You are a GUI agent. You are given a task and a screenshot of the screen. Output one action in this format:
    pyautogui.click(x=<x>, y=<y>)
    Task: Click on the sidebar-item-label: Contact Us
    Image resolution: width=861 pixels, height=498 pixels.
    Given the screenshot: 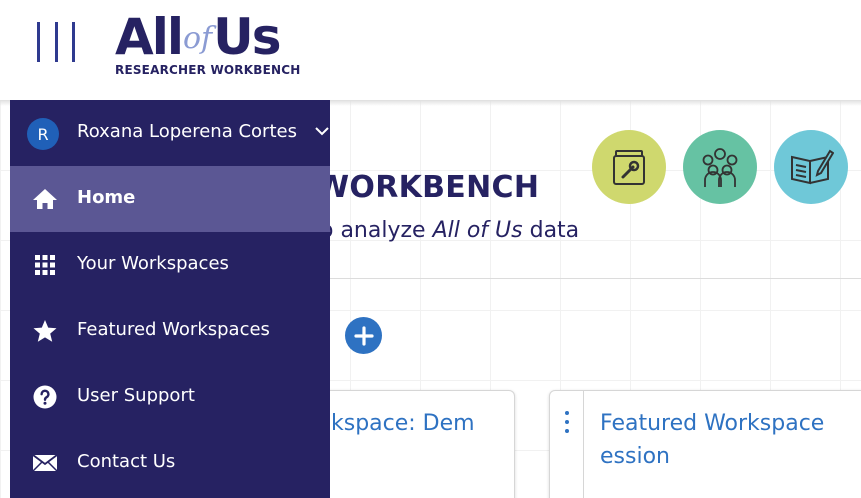 What is the action you would take?
    pyautogui.click(x=126, y=461)
    